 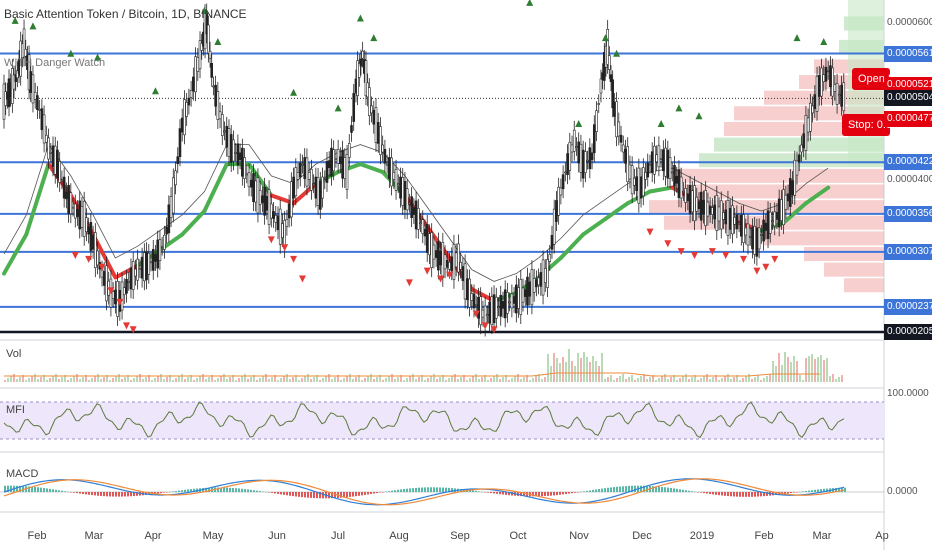 I want to click on x-axis-tick-label: Sep, so click(x=460, y=536).